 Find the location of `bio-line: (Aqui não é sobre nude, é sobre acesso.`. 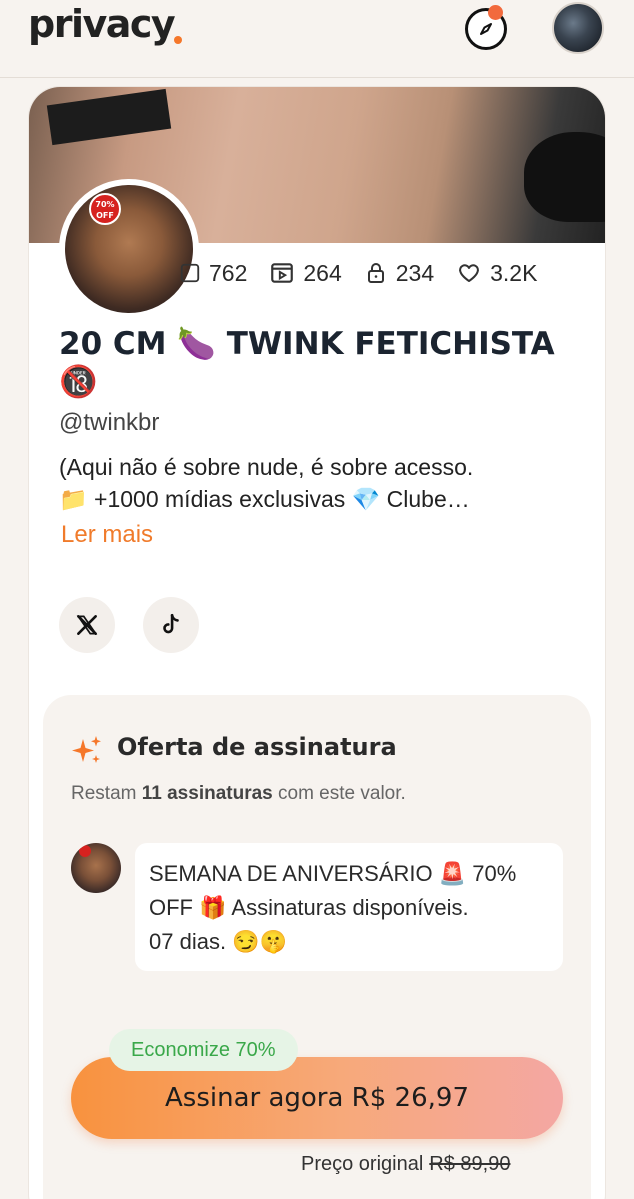

bio-line: (Aqui não é sobre nude, é sobre acesso. is located at coordinates (266, 467).